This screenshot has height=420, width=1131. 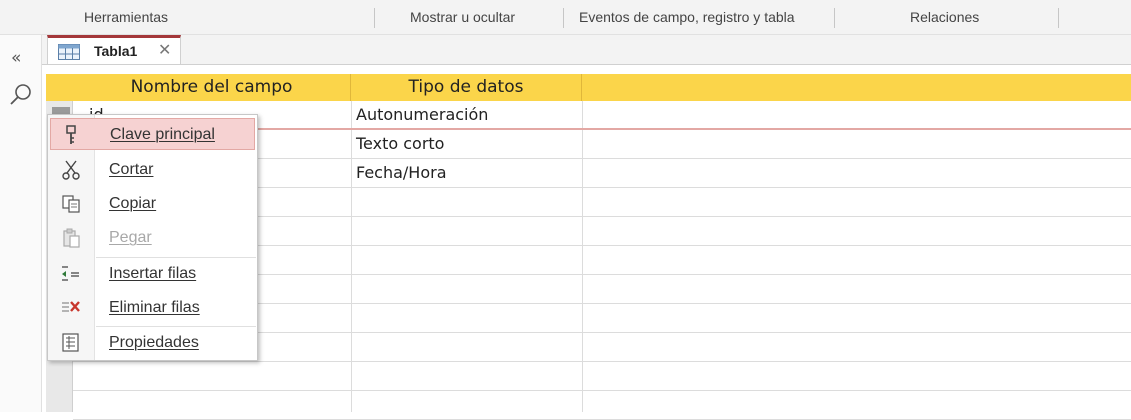 I want to click on close-icon: ✕, so click(x=164, y=49).